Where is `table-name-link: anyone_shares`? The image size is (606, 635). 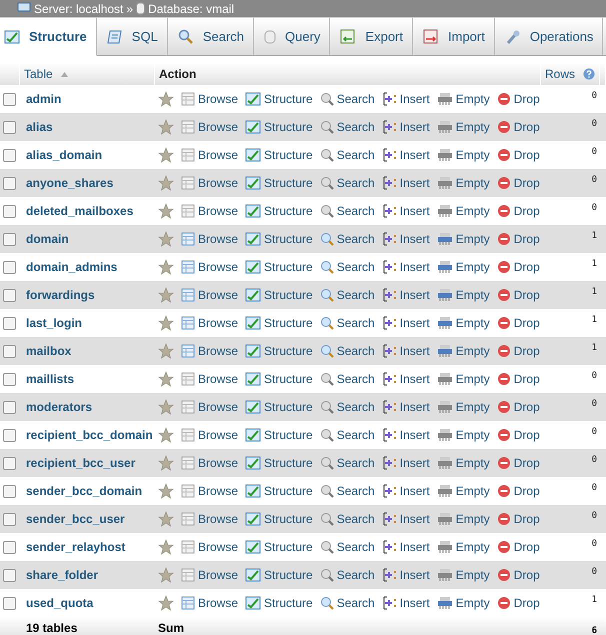
table-name-link: anyone_shares is located at coordinates (70, 183).